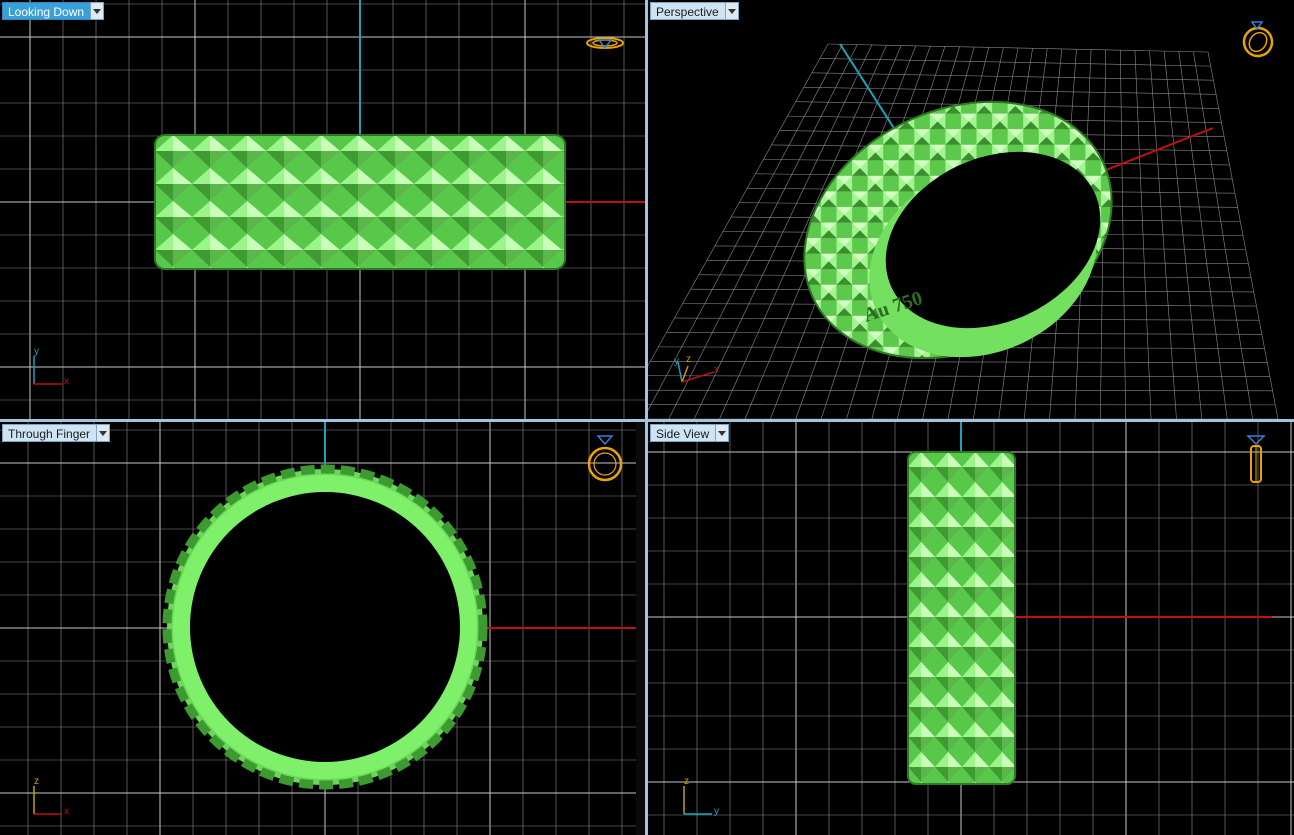  Describe the element at coordinates (53, 368) in the screenshot. I see `axis-widget-top-left: y x` at that location.